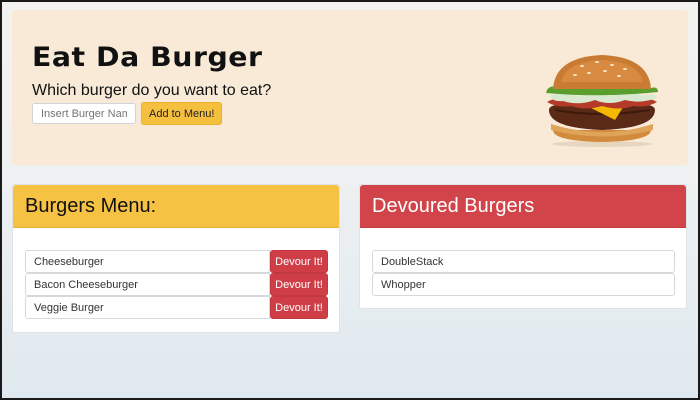 The height and width of the screenshot is (400, 700). I want to click on burger-image, so click(602, 101).